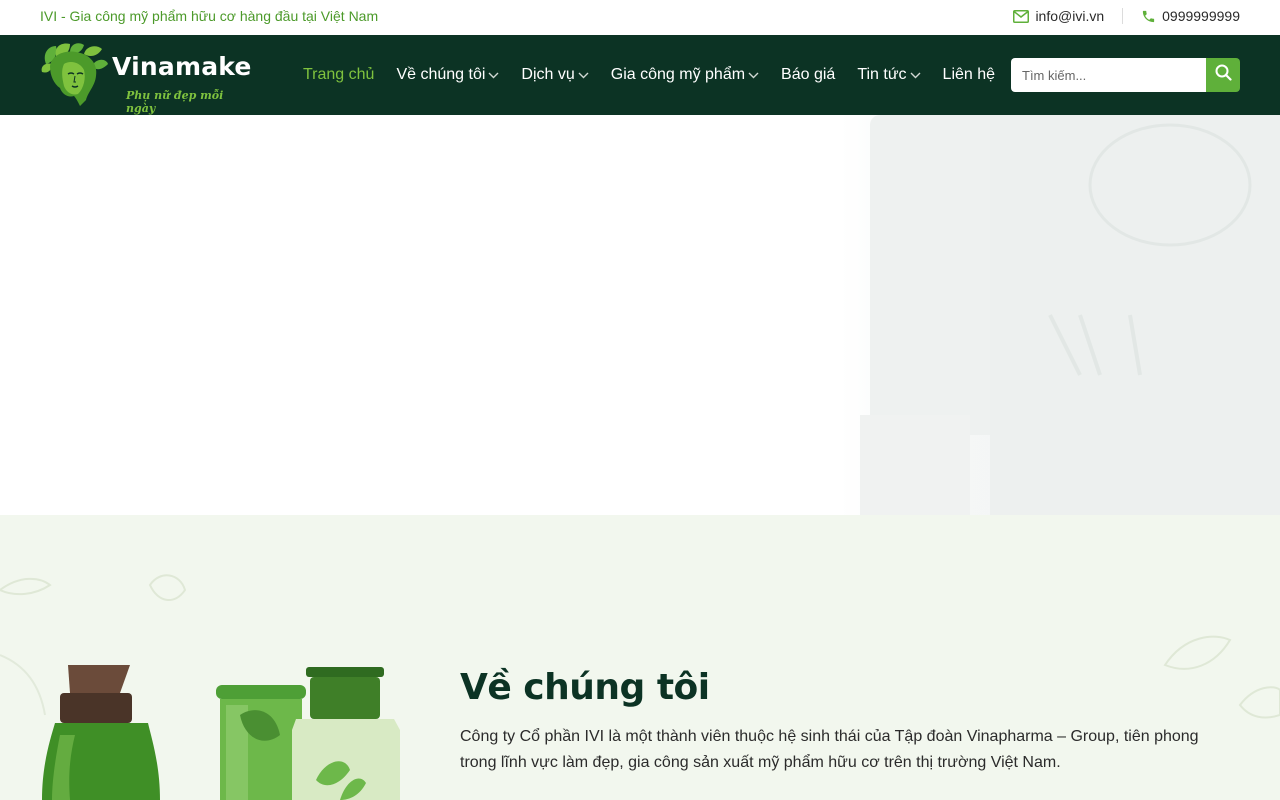  Describe the element at coordinates (548, 74) in the screenshot. I see `nav-label: Dịch vụ` at that location.